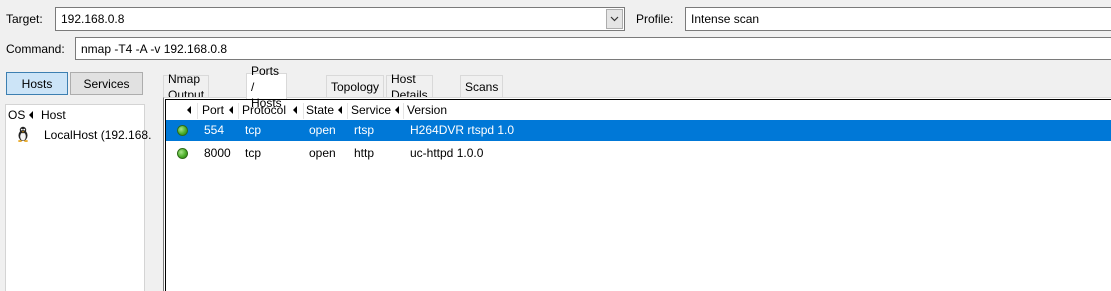 The height and width of the screenshot is (291, 1111). I want to click on tab-host-details: Host Details, so click(409, 87).